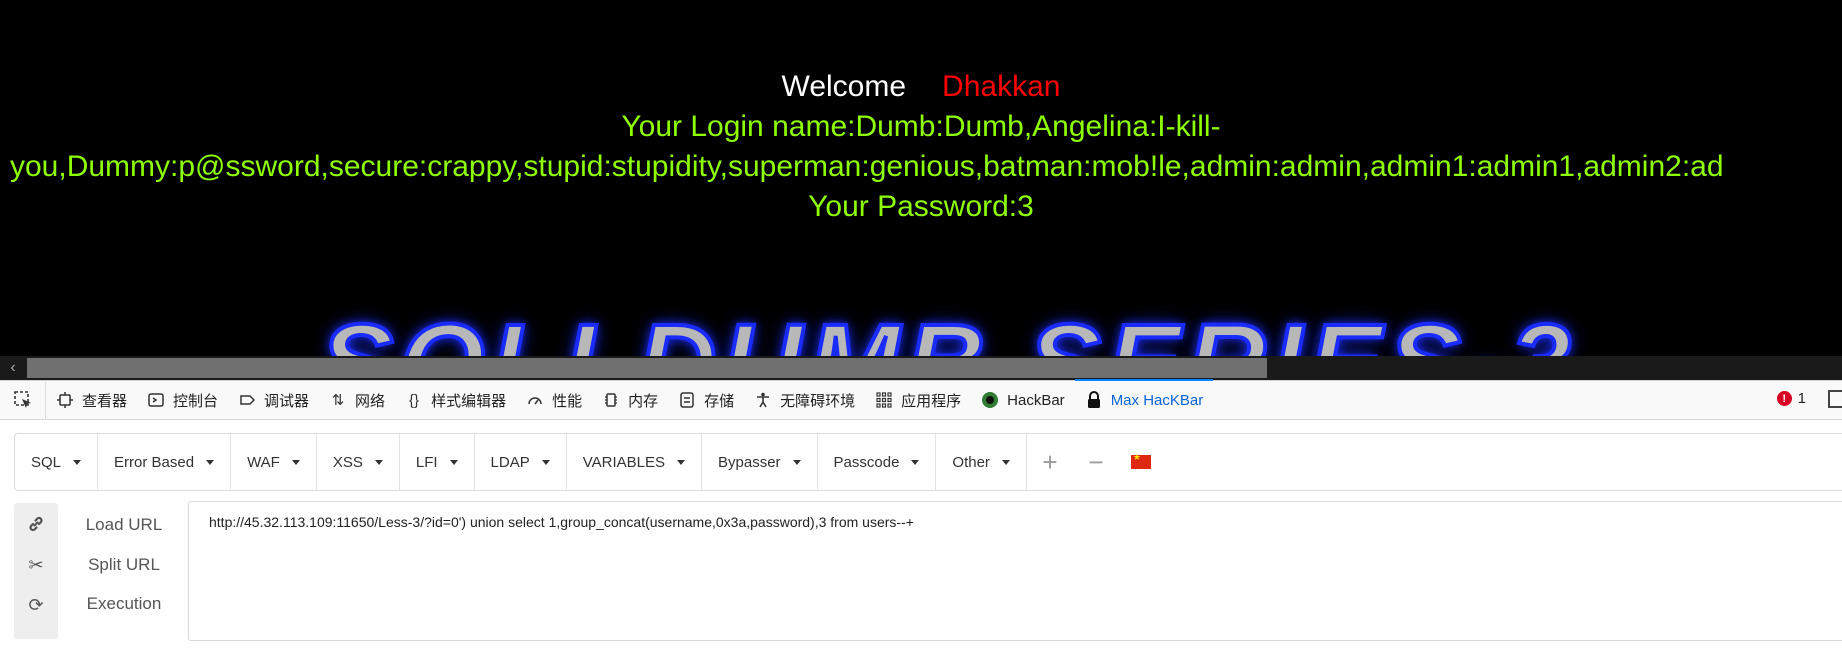 The image size is (1842, 648). I want to click on tab-label: 调试器, so click(287, 401).